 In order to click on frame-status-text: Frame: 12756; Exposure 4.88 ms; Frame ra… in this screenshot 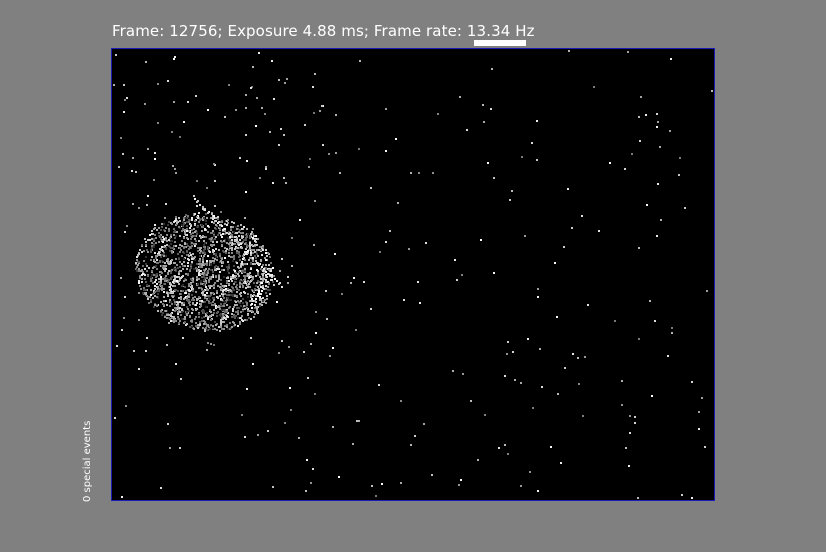, I will do `click(323, 31)`.